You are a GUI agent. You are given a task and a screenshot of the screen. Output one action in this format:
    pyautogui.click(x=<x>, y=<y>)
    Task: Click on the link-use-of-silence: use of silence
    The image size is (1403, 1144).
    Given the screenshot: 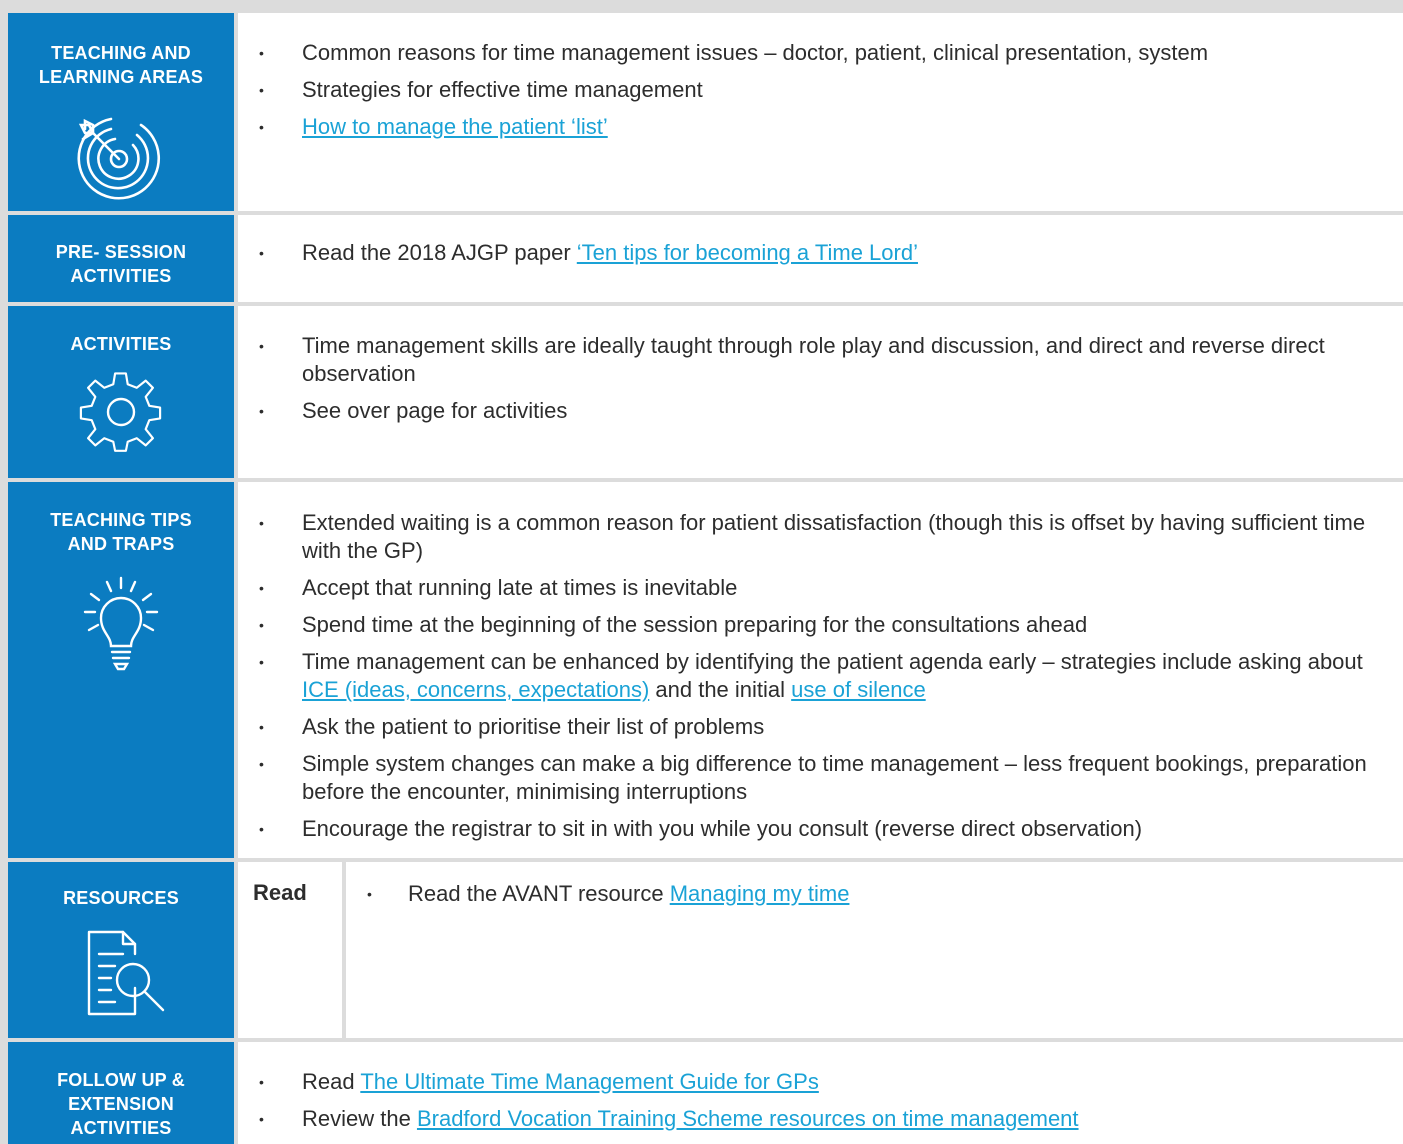 What is the action you would take?
    pyautogui.click(x=858, y=689)
    